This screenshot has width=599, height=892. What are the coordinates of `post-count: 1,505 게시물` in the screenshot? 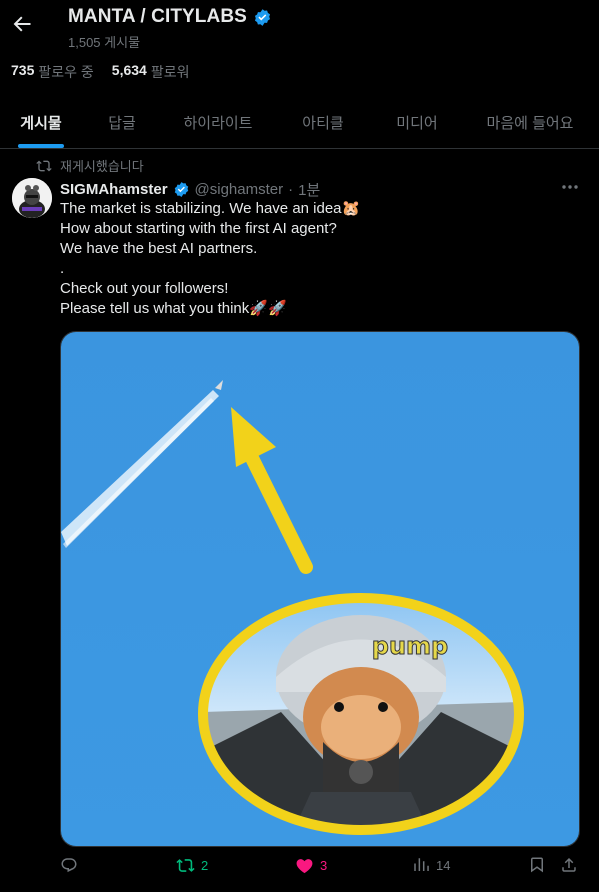 It's located at (104, 42).